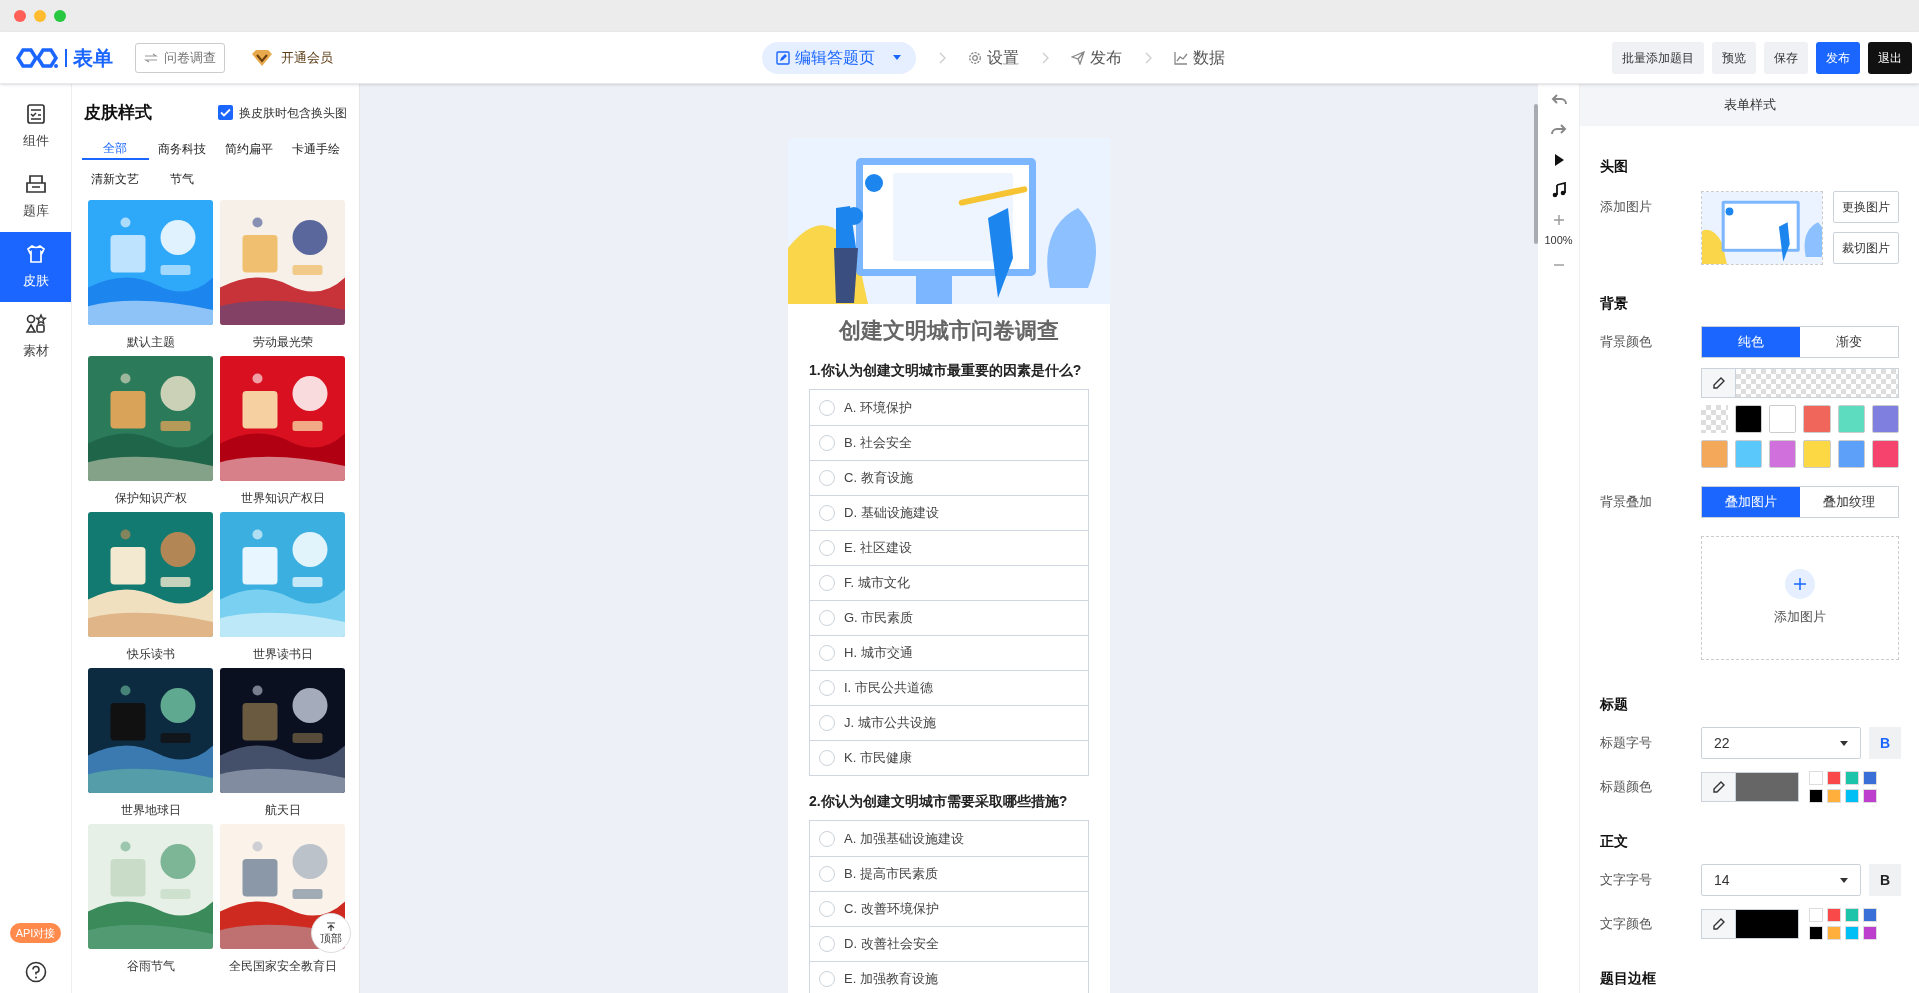  Describe the element at coordinates (949, 512) in the screenshot. I see `answer-option: D. 基础设施建设` at that location.